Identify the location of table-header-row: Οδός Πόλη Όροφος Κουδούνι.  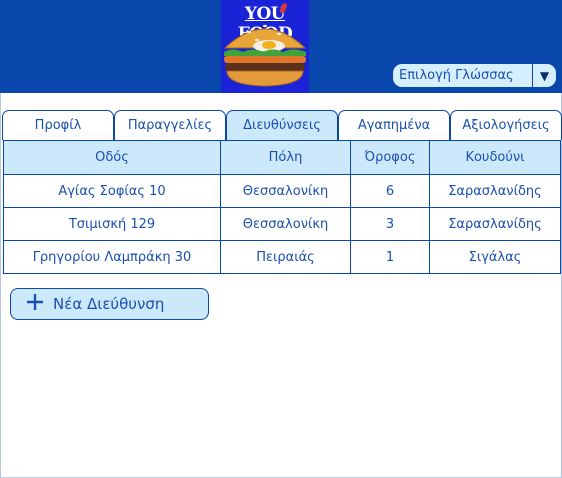
(282, 157).